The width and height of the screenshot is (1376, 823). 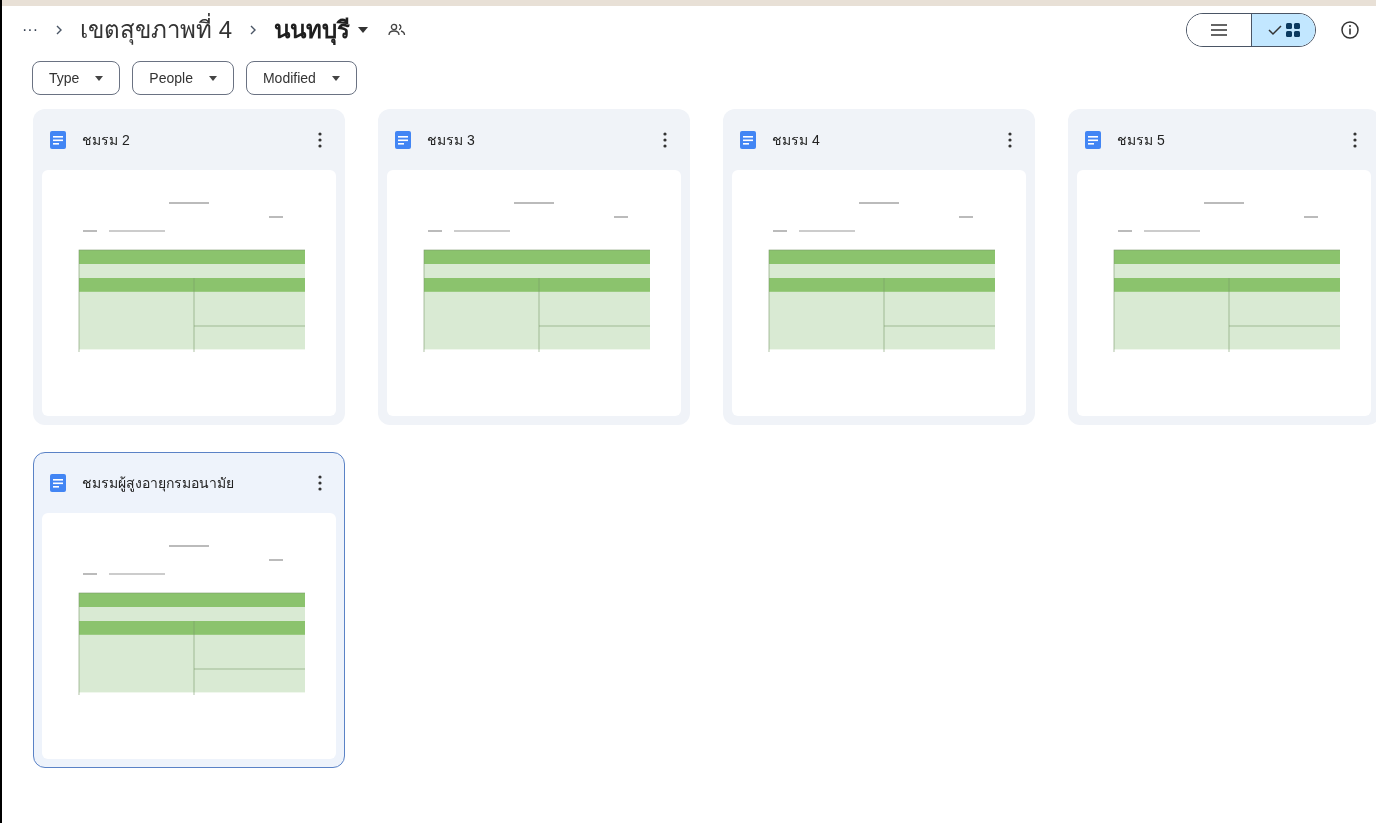 I want to click on file-name: ชมรมผู้สูงอายุกรมอนามัย, so click(x=158, y=483).